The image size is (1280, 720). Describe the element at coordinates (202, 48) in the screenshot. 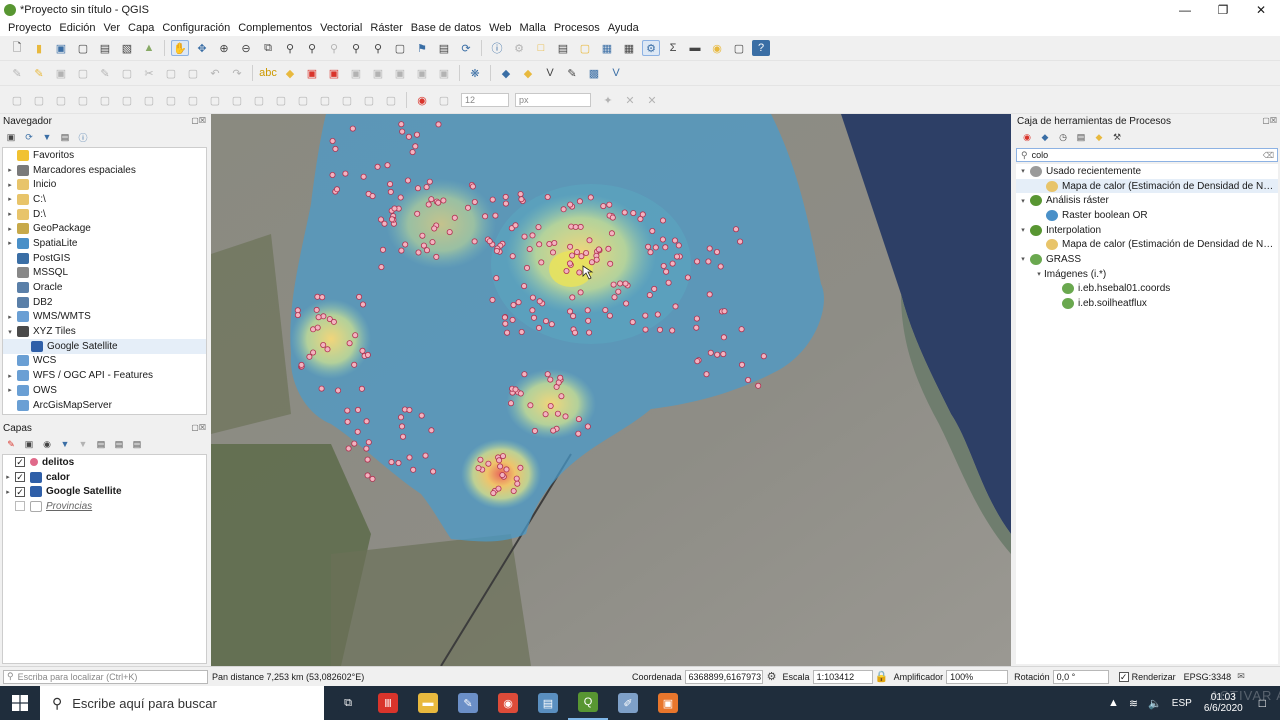

I see `pan-to-selection-icon: ✥` at that location.